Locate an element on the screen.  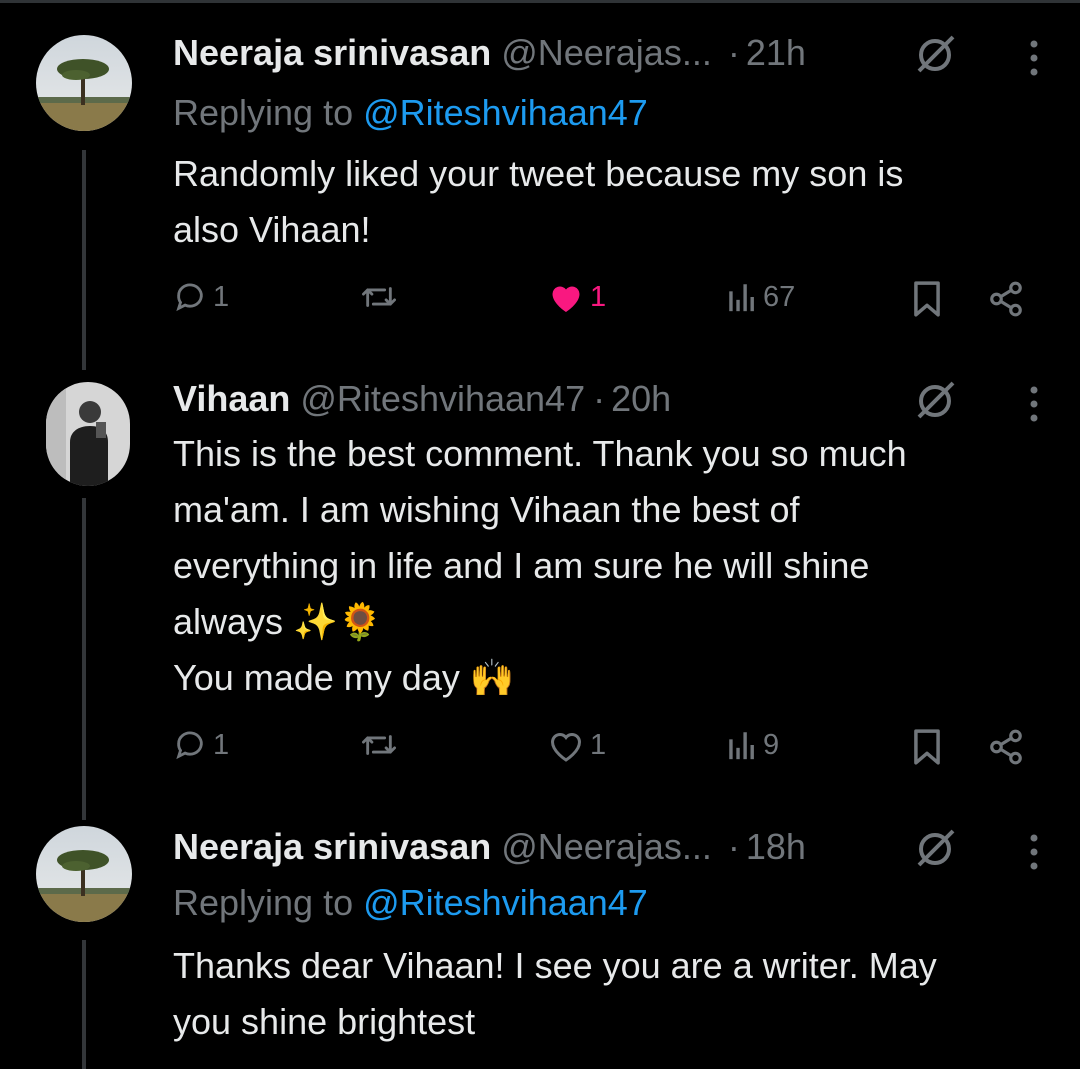
views-button: 67 is located at coordinates (761, 297).